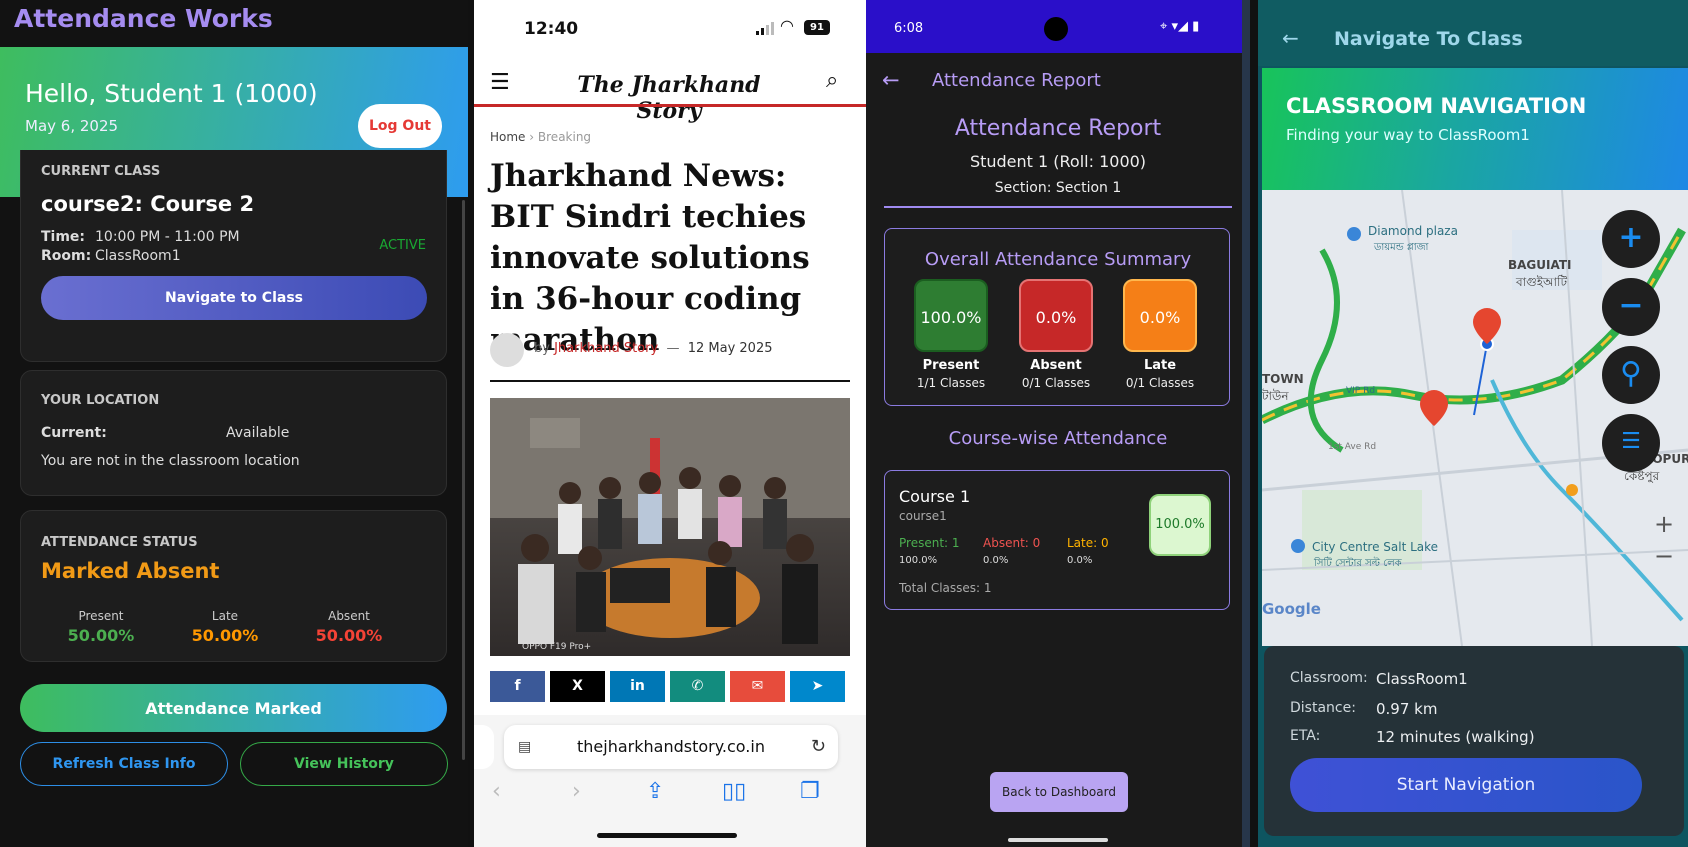 The height and width of the screenshot is (847, 1688). What do you see at coordinates (951, 383) in the screenshot?
I see `present-count: 1/1 Classes` at bounding box center [951, 383].